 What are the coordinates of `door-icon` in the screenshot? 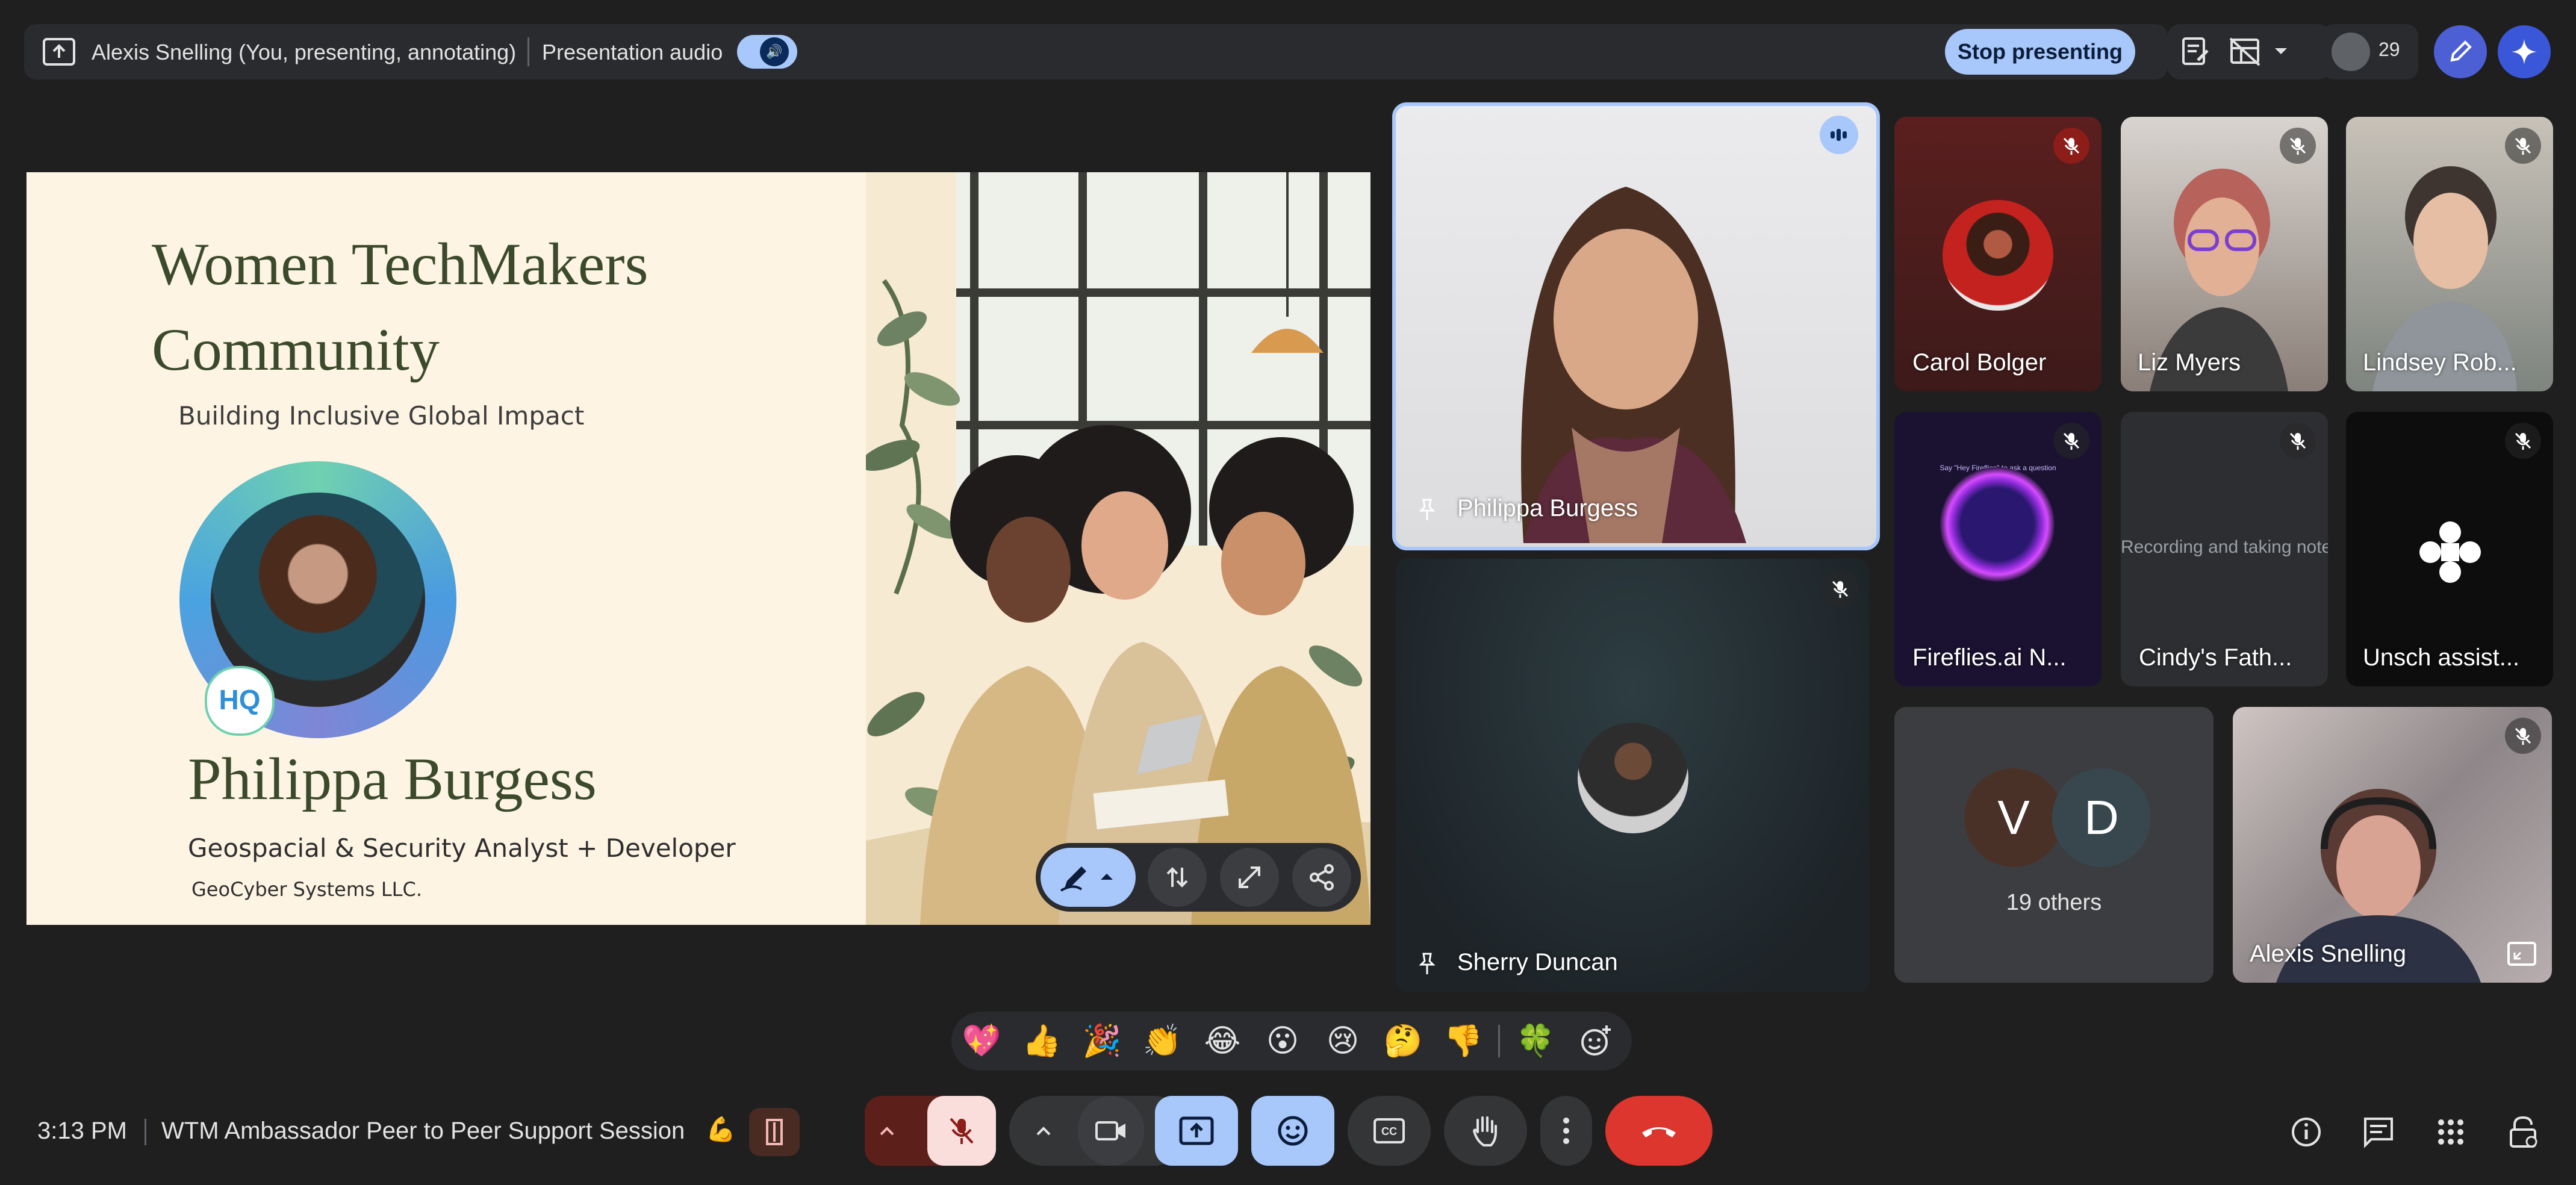 It's located at (775, 1132).